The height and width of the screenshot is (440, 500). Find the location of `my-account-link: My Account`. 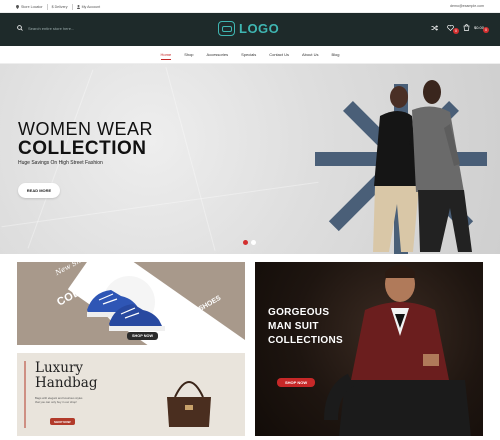

my-account-link: My Account is located at coordinates (88, 7).